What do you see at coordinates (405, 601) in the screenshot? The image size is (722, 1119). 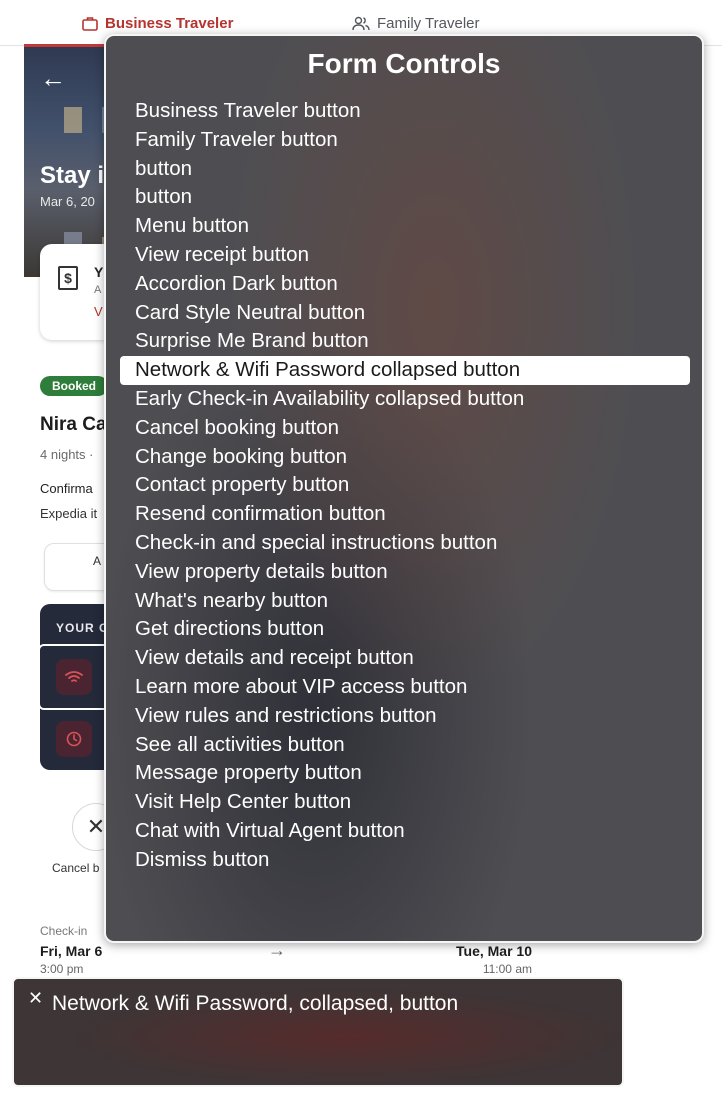 I see `rotor-item: What's nearby button` at bounding box center [405, 601].